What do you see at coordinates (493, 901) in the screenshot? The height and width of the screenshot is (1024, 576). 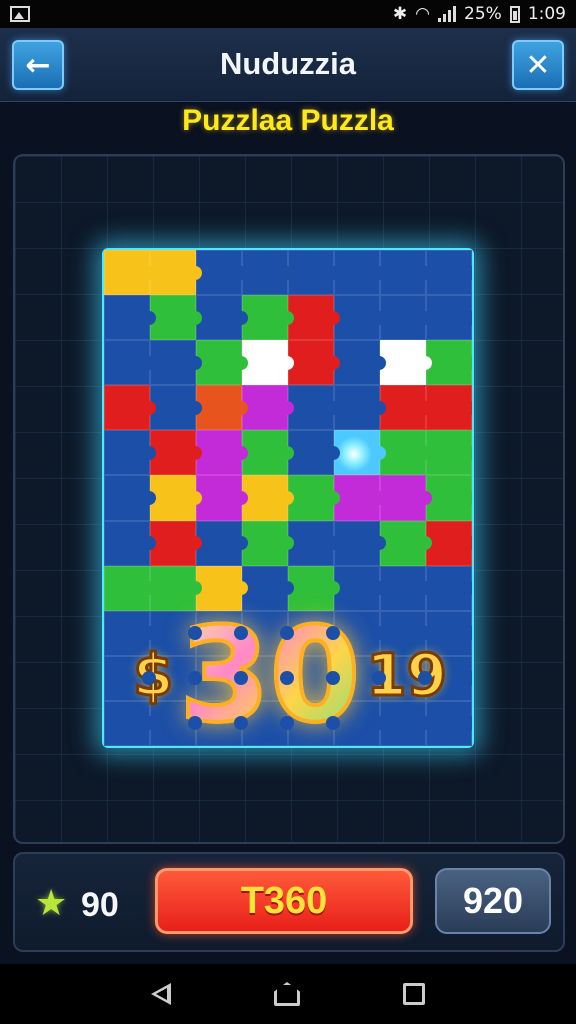 I see `secondary-button: 920` at bounding box center [493, 901].